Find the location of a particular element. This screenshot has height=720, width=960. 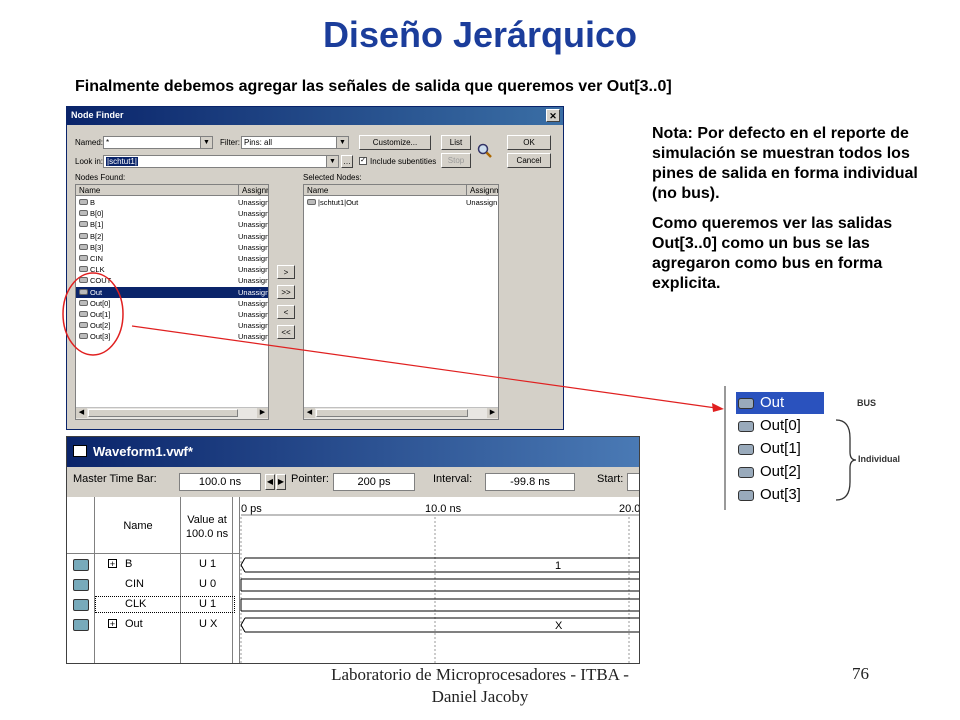

page-number: 76 is located at coordinates (860, 673).